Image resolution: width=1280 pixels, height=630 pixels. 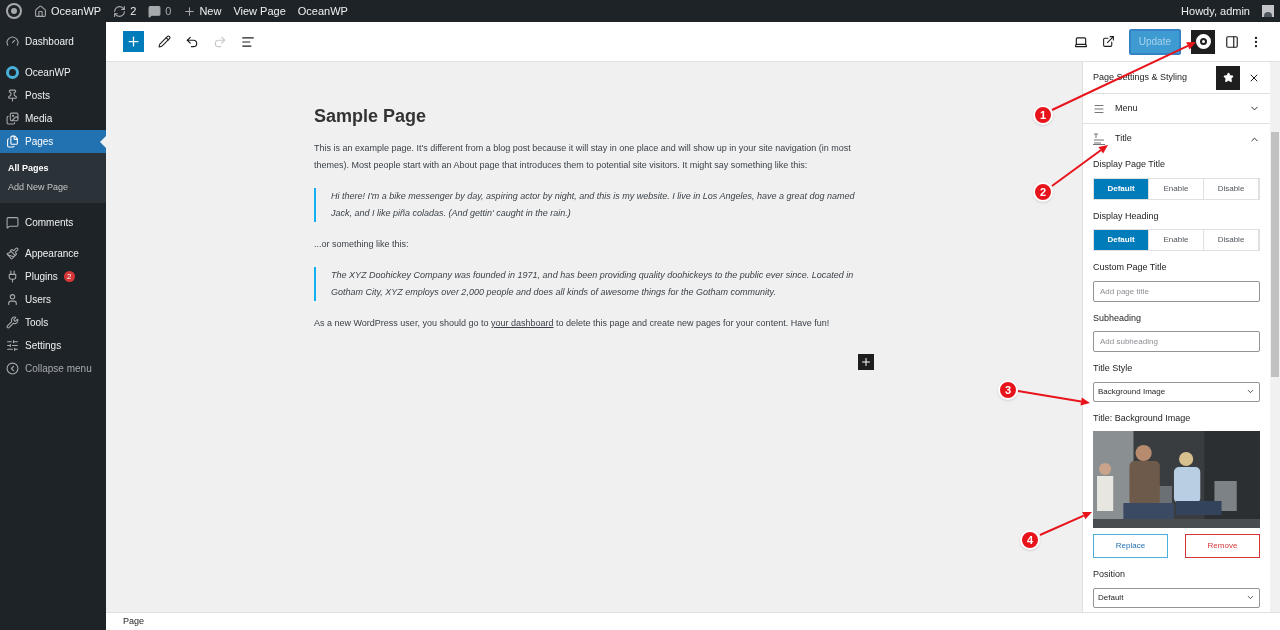 I want to click on field-label: Display Heading, so click(x=1126, y=216).